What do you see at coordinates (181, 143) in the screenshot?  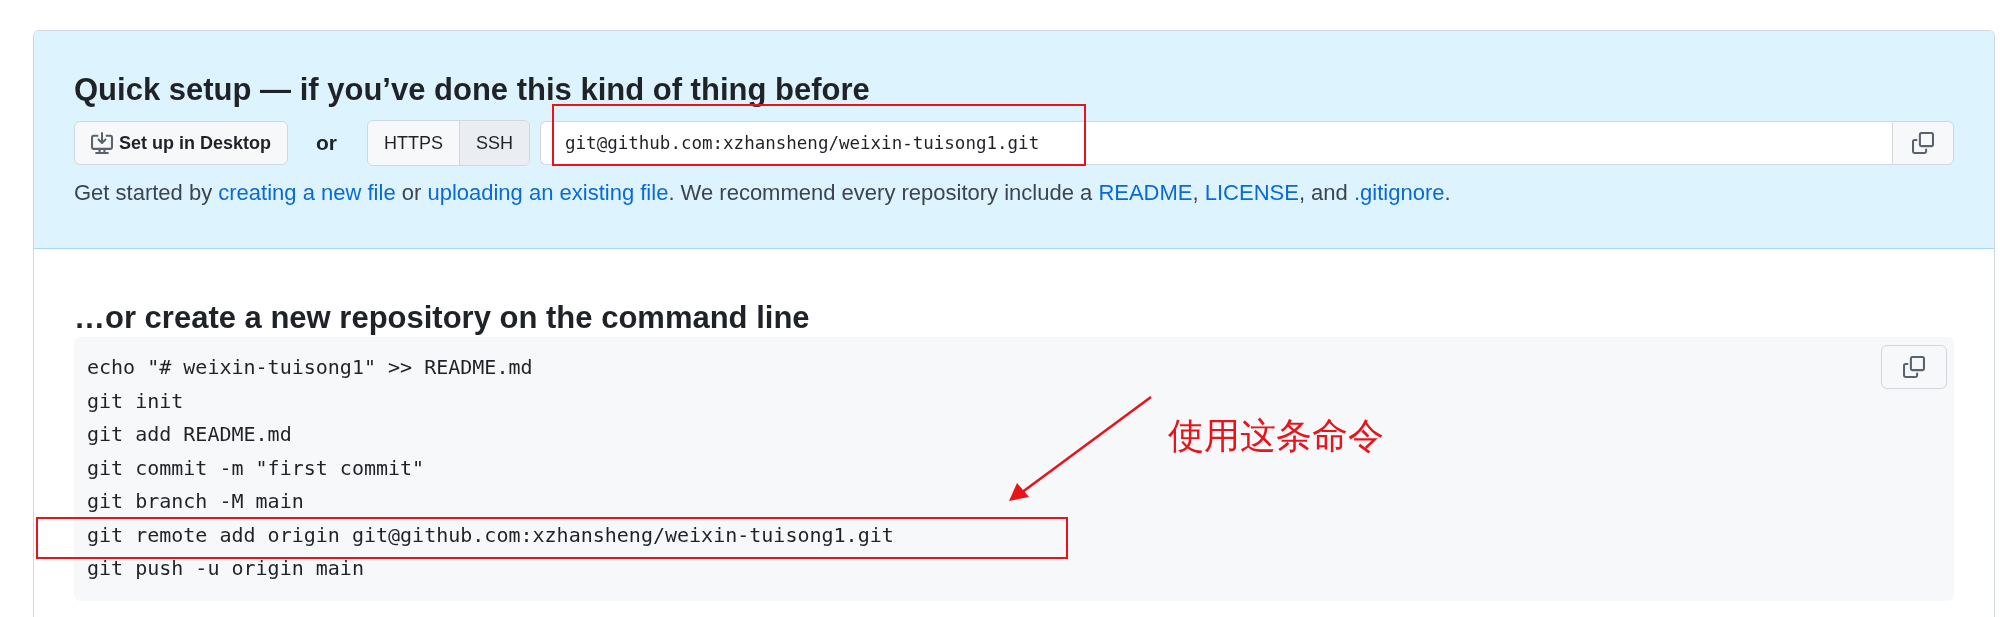 I see `desktop-button: Set up in Desktop` at bounding box center [181, 143].